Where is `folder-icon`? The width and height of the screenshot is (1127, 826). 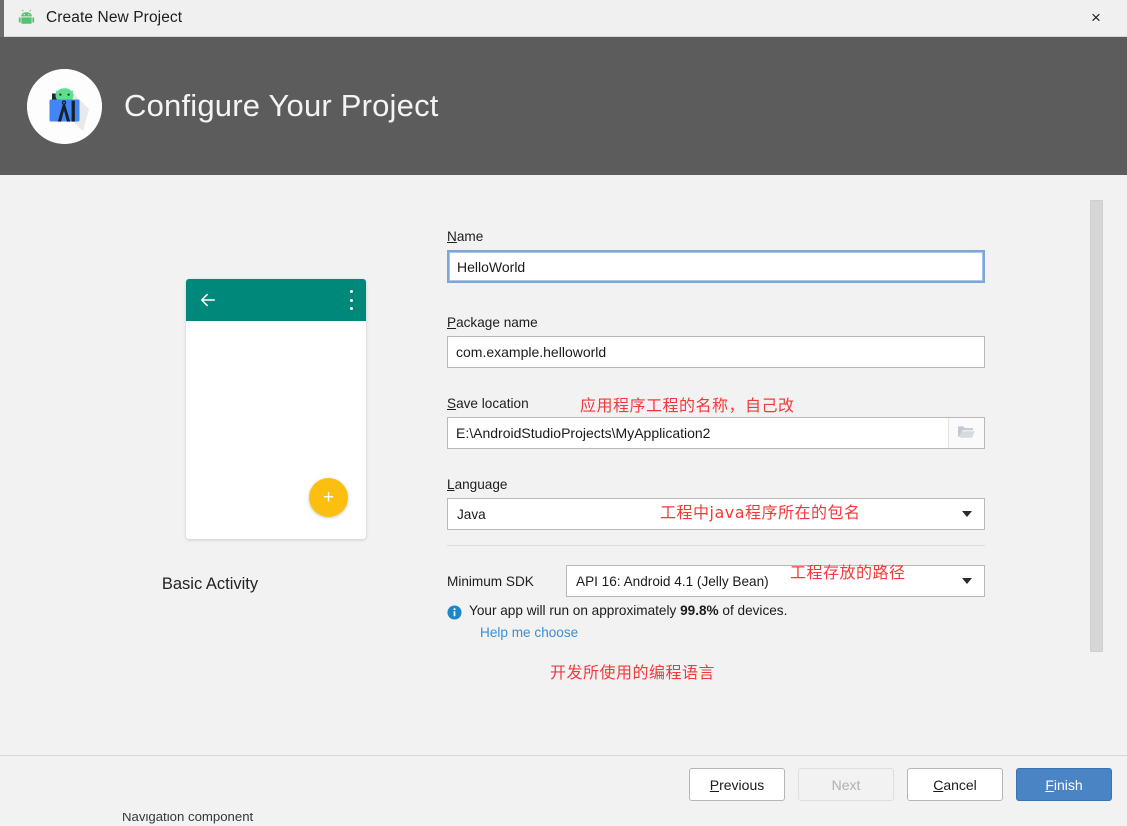
folder-icon is located at coordinates (966, 433).